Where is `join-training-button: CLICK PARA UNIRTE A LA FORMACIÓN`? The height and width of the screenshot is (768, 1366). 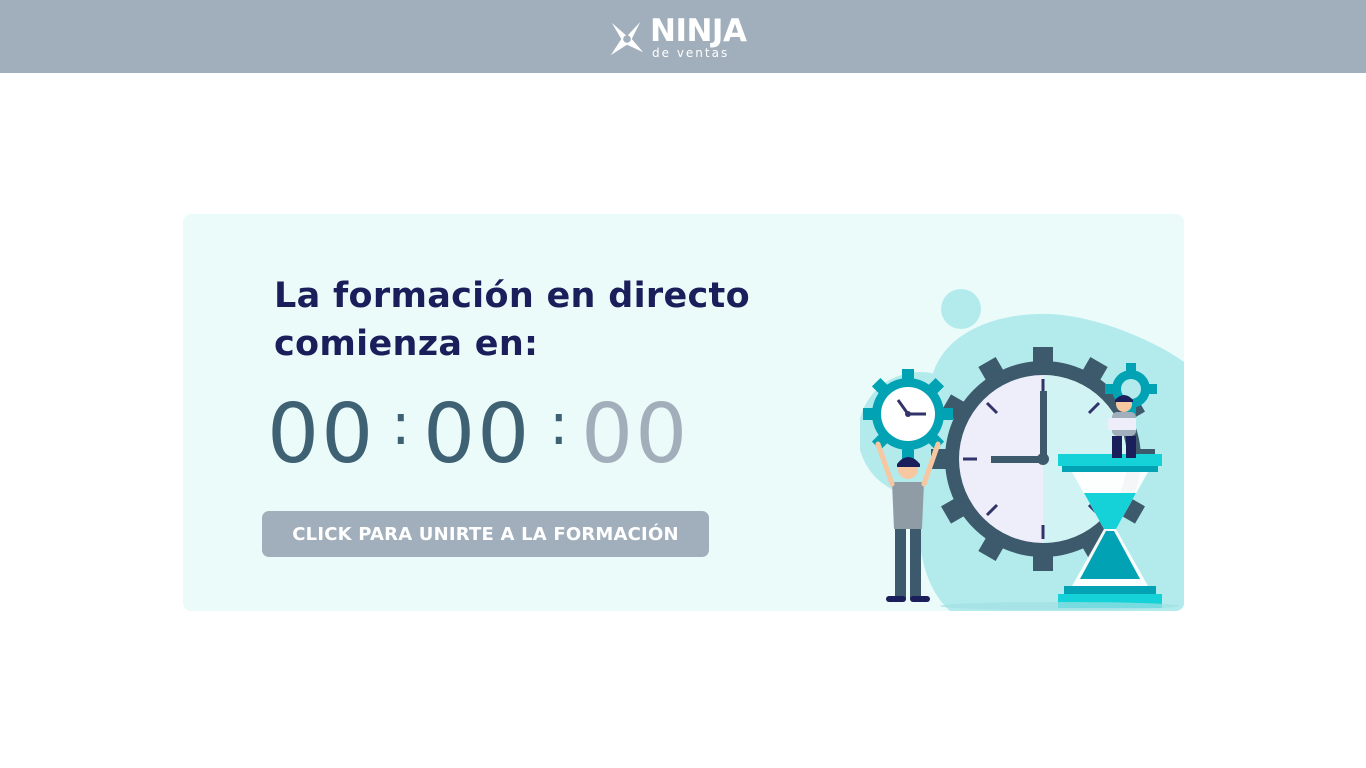
join-training-button: CLICK PARA UNIRTE A LA FORMACIÓN is located at coordinates (485, 534).